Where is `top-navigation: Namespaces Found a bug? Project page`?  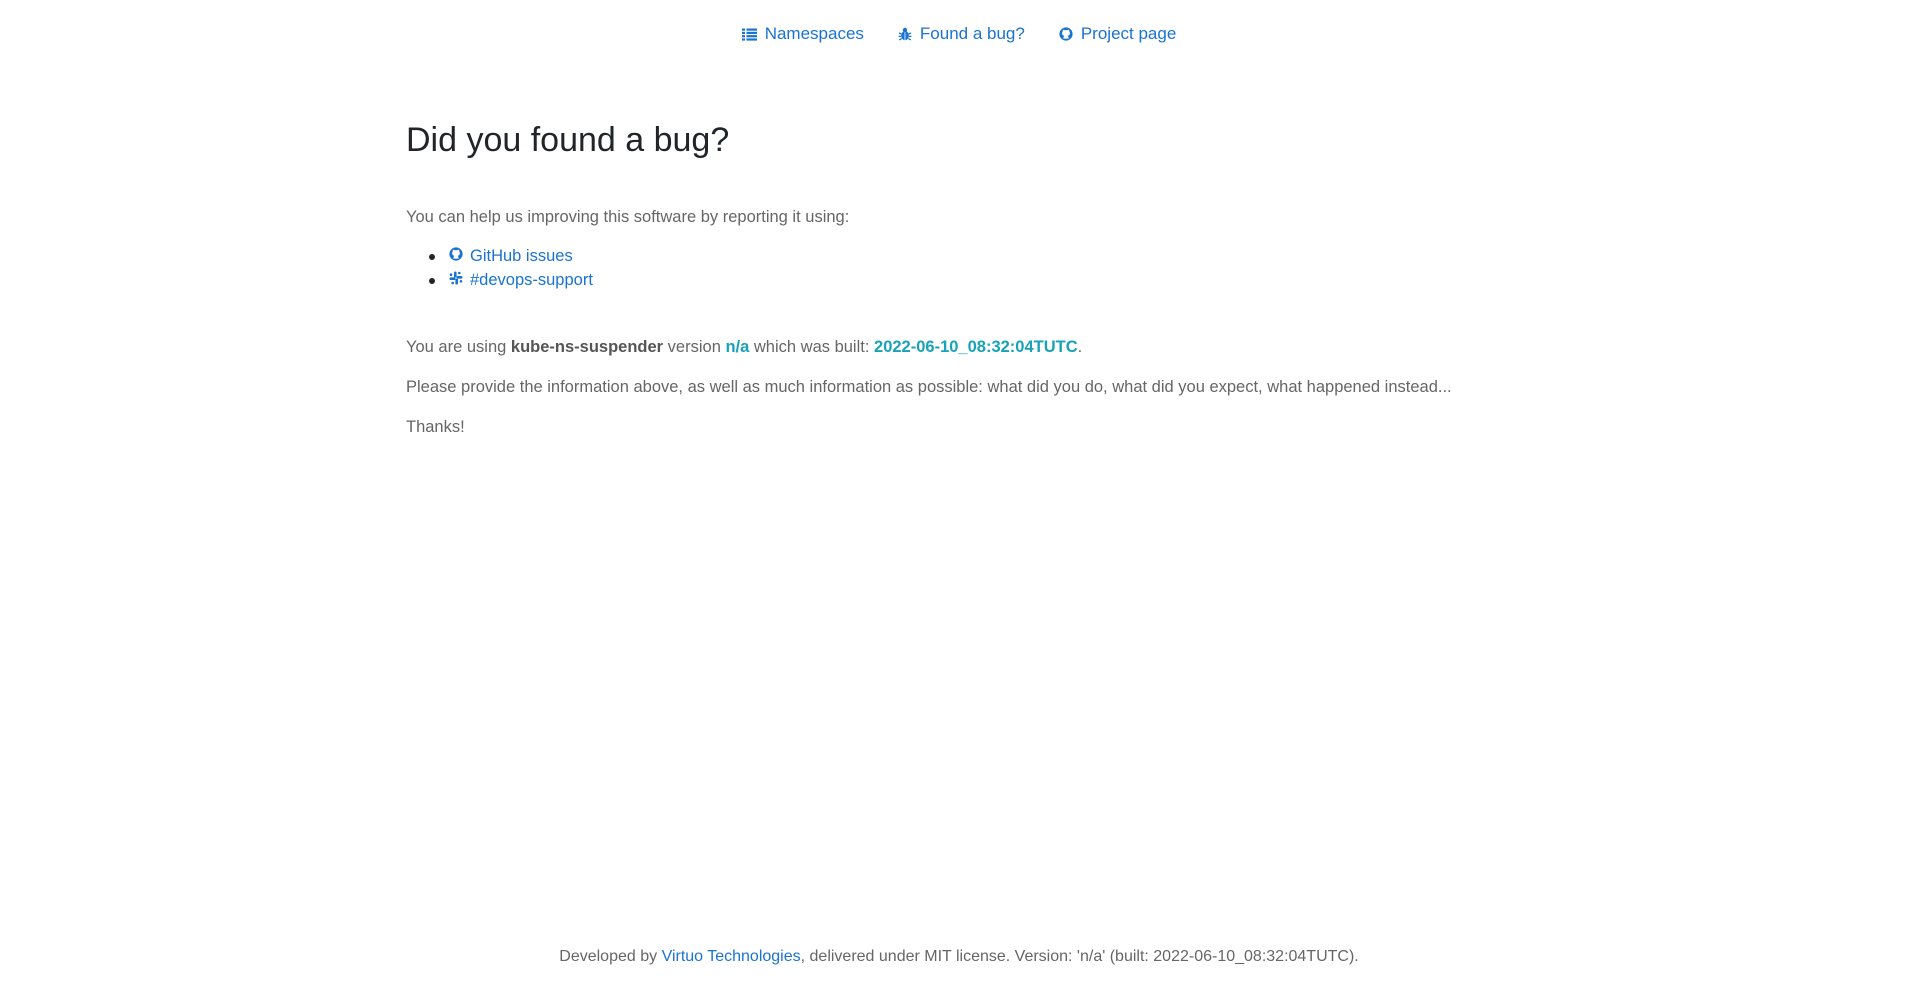
top-navigation: Namespaces Found a bug? Project page is located at coordinates (959, 34).